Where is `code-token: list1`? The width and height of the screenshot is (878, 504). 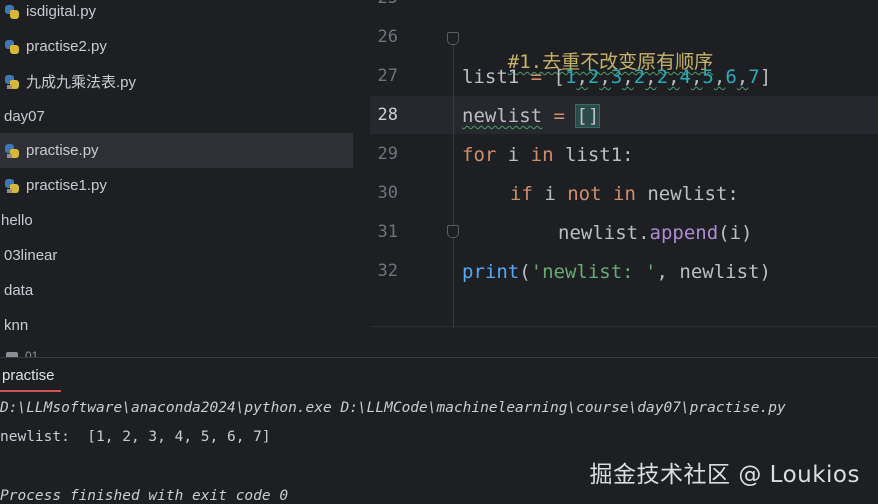 code-token: list1 is located at coordinates (491, 77).